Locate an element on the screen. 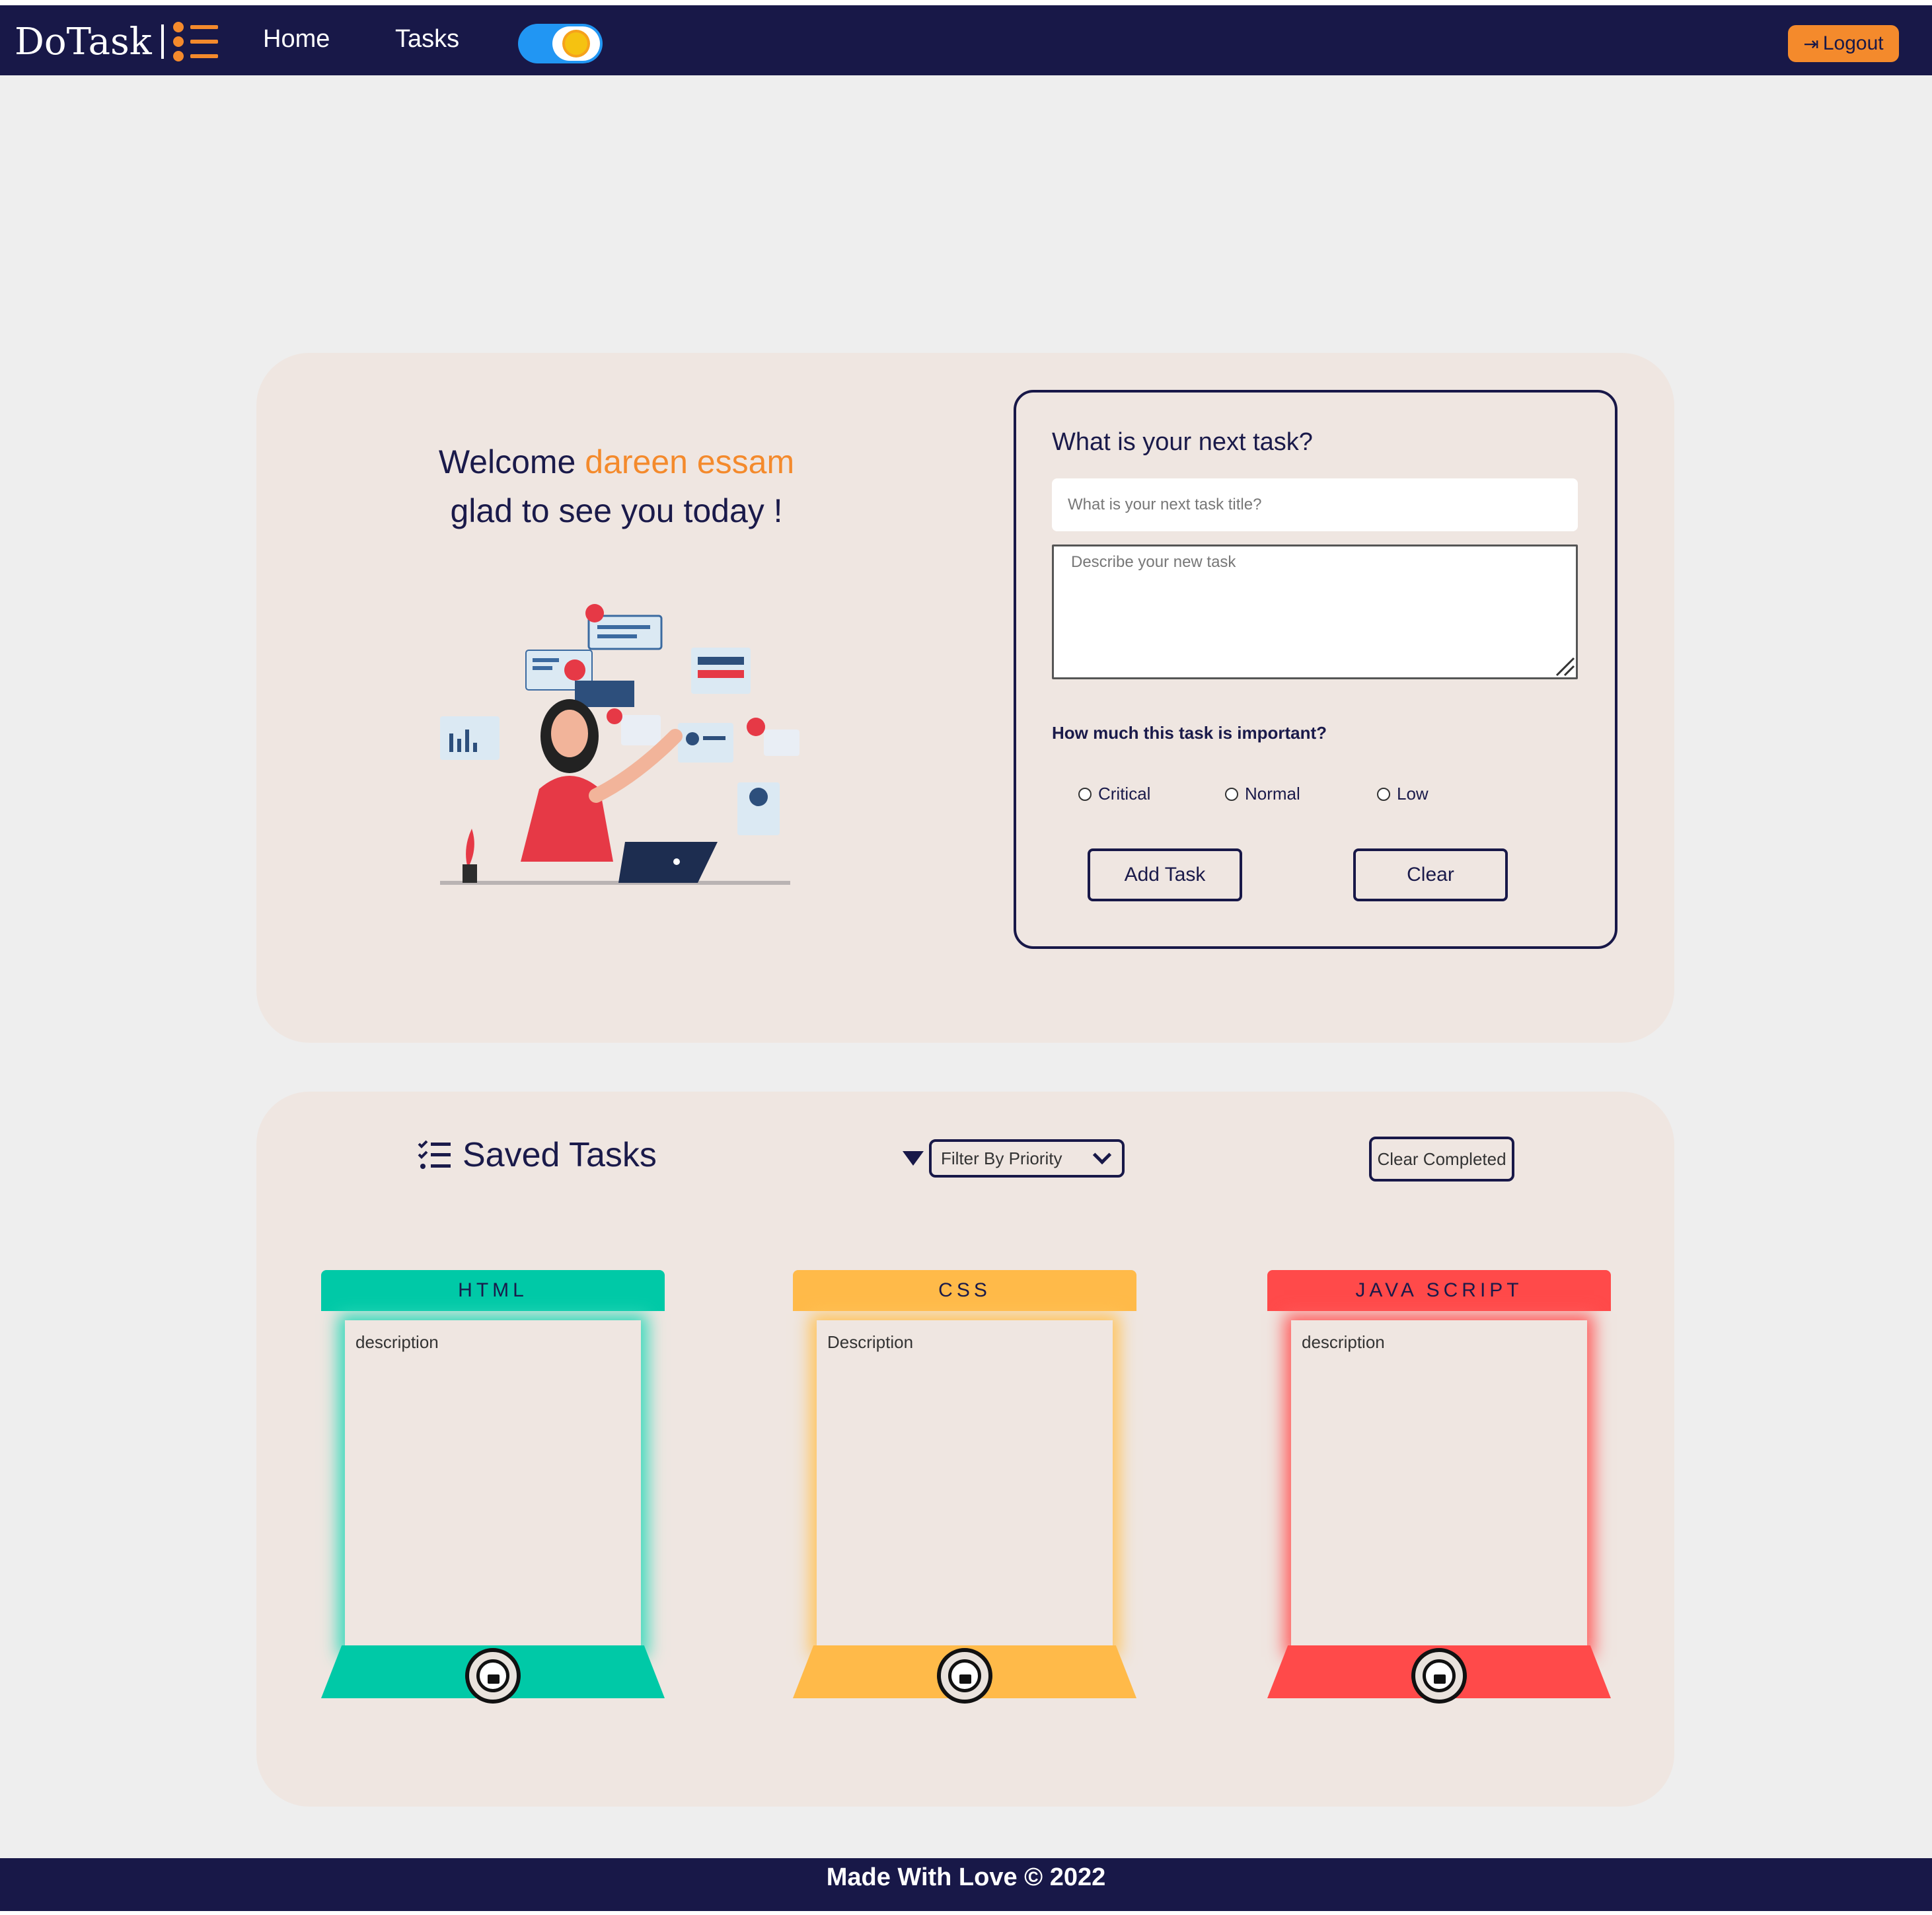 The image size is (1932, 1915). task-list-icon is located at coordinates (194, 41).